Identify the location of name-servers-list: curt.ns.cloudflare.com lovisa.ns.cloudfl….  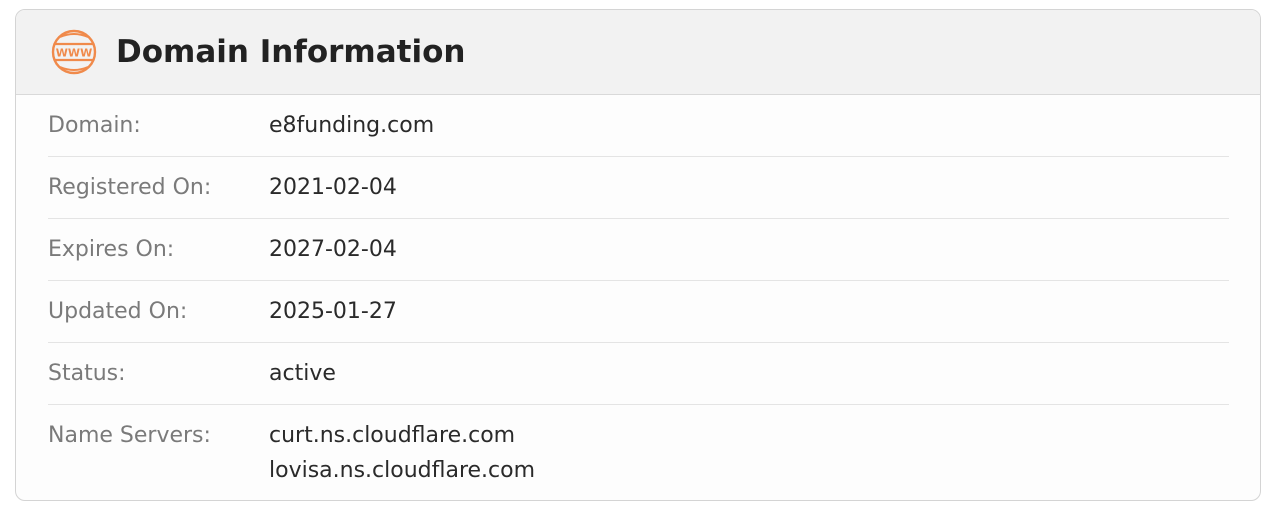
(402, 455).